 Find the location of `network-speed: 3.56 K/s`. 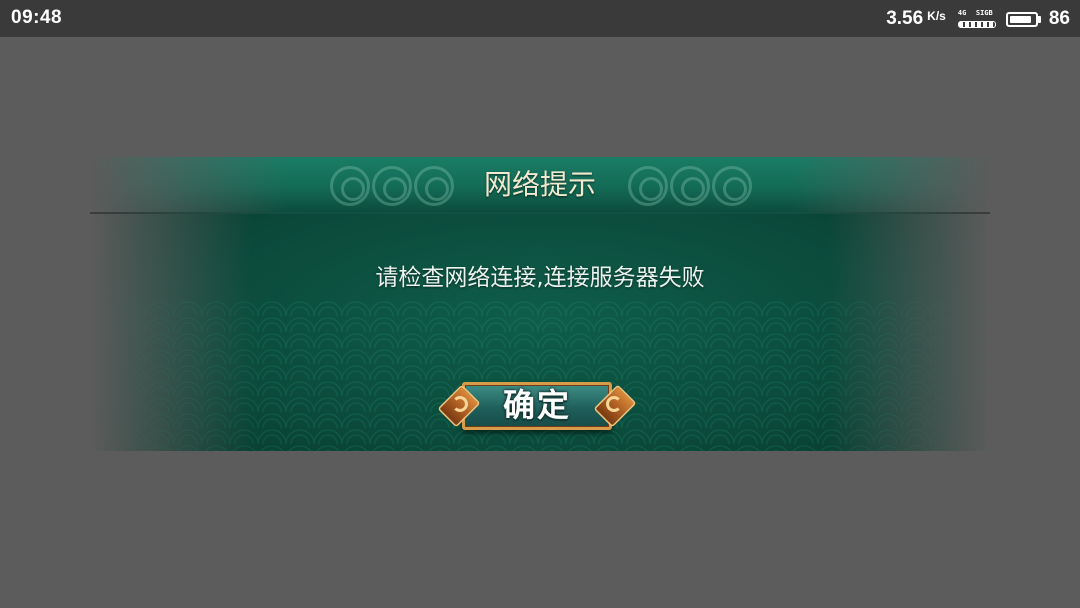

network-speed: 3.56 K/s is located at coordinates (916, 19).